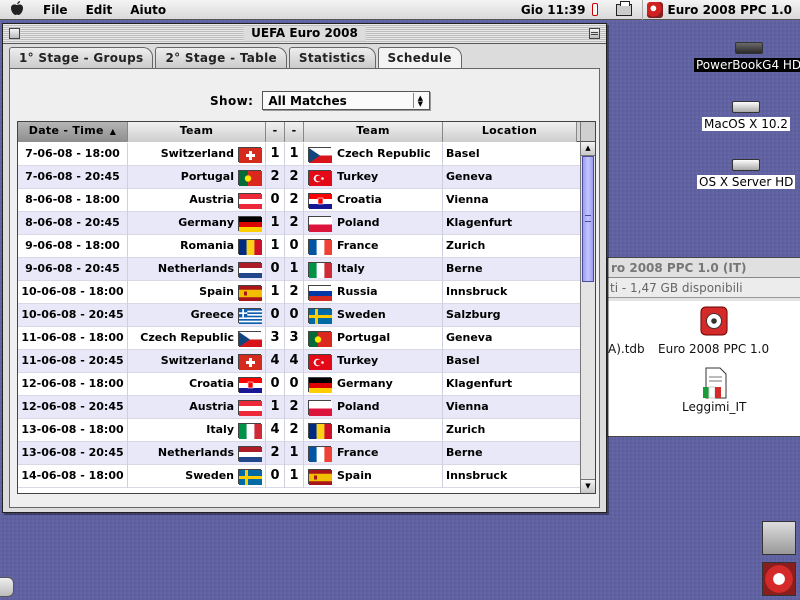  I want to click on tab-schedule: Schedule, so click(419, 58).